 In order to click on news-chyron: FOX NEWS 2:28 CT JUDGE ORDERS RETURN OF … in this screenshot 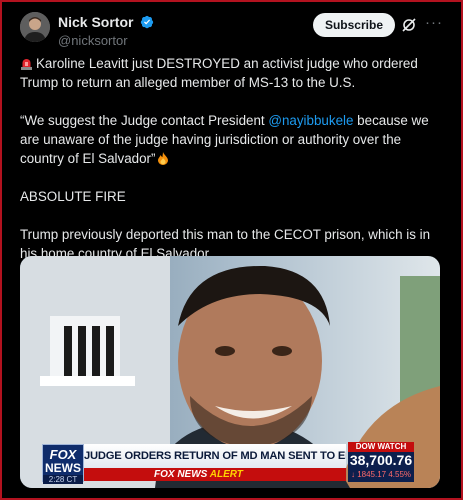, I will do `click(230, 465)`.